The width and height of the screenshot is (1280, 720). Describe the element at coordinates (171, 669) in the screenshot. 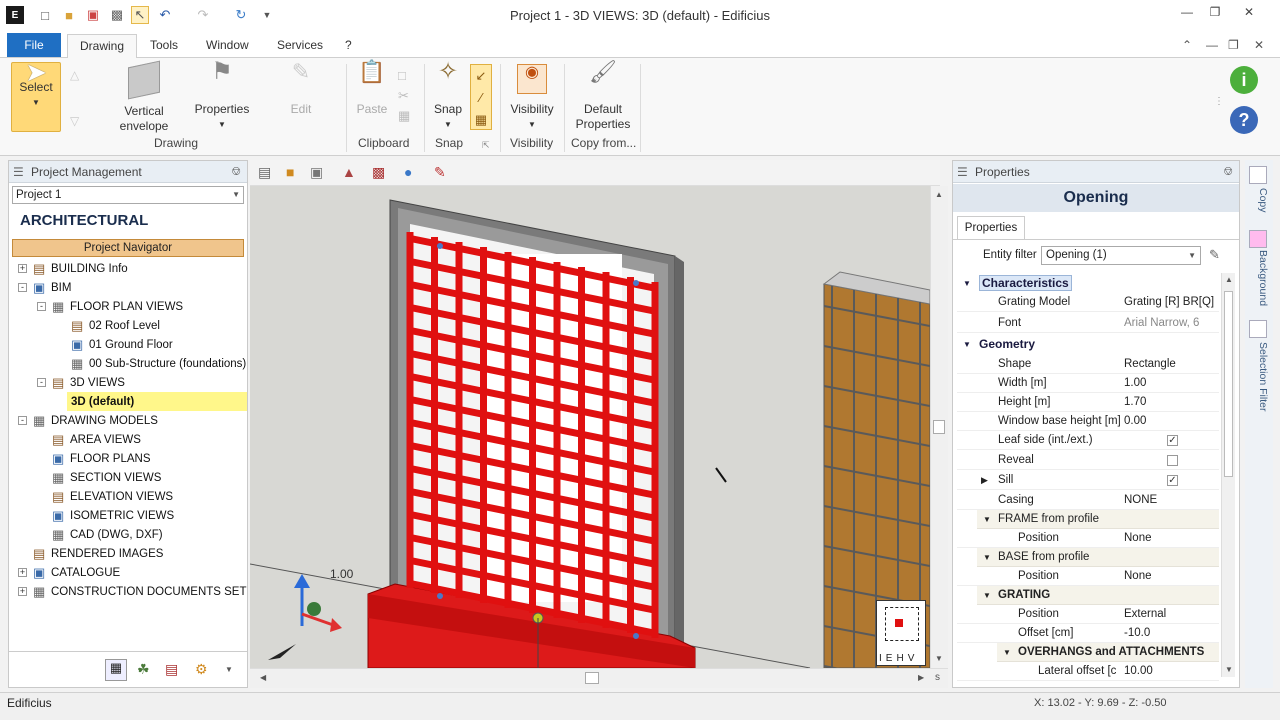

I see `report-icon: ▤` at that location.